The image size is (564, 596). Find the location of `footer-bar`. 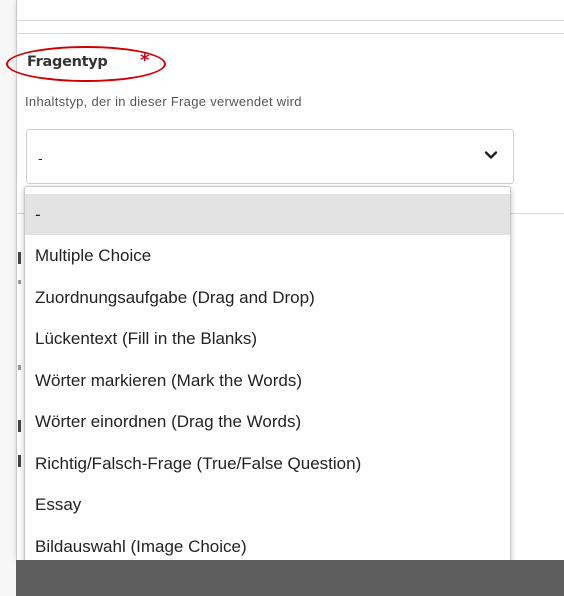

footer-bar is located at coordinates (290, 578).